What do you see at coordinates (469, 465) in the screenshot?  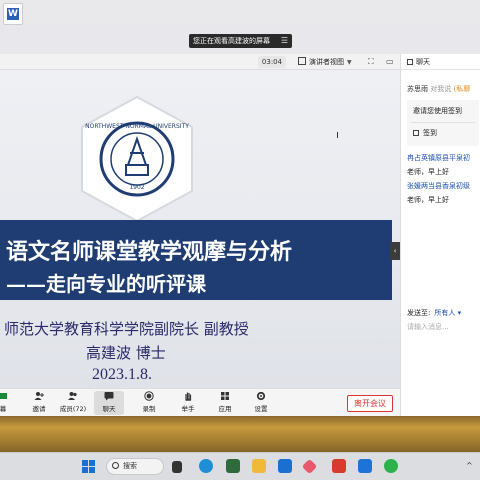 I see `tray-overflow-icon: ^` at bounding box center [469, 465].